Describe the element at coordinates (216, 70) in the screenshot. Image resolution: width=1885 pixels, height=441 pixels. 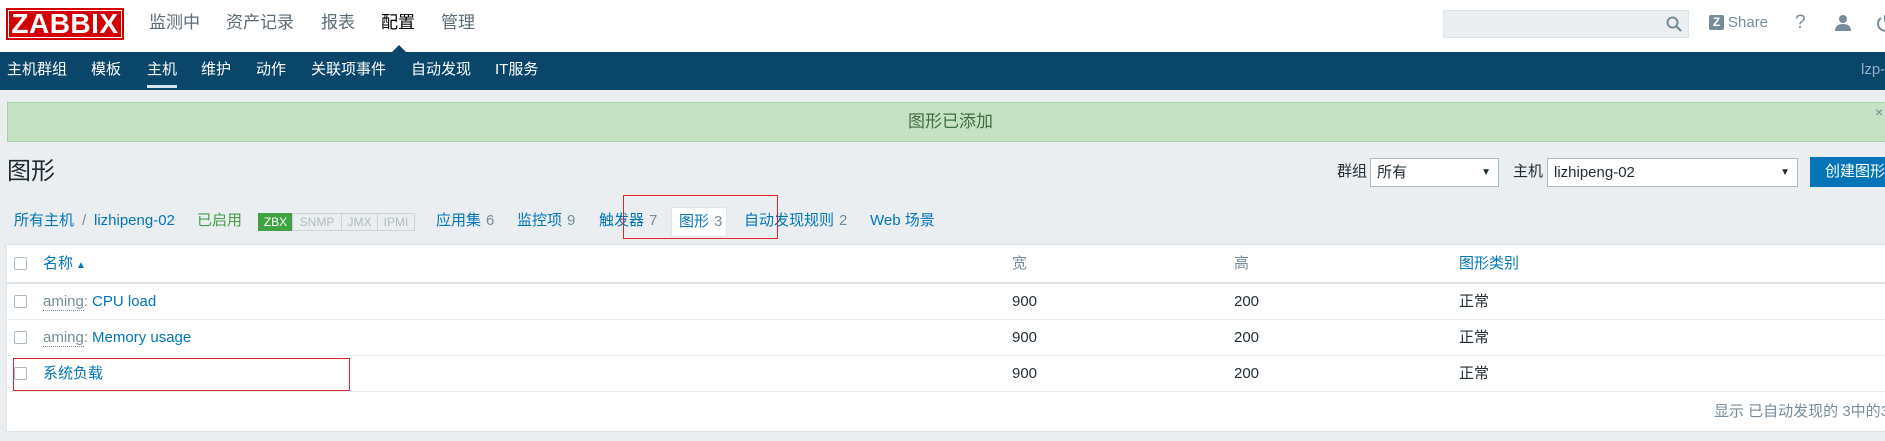
I see `subnav-item-maintenance: 维护` at that location.